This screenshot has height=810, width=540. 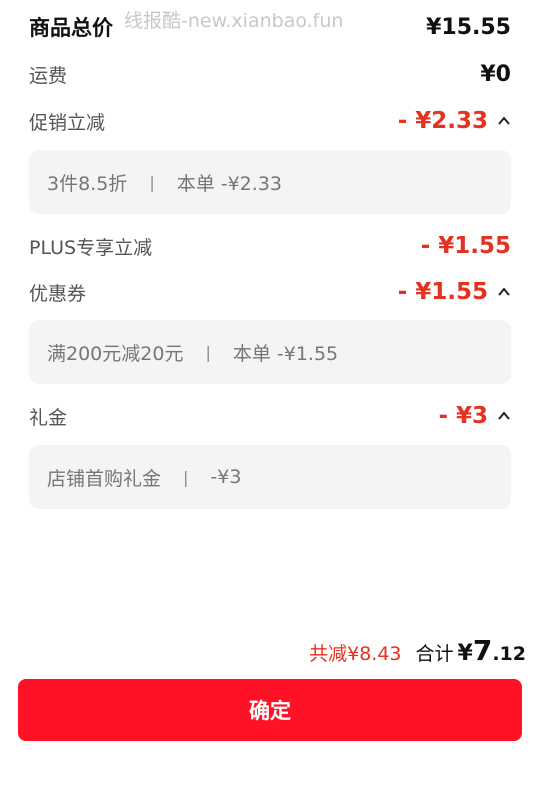 What do you see at coordinates (270, 246) in the screenshot?
I see `plus-row: PLUS专享立减 - ¥1.55` at bounding box center [270, 246].